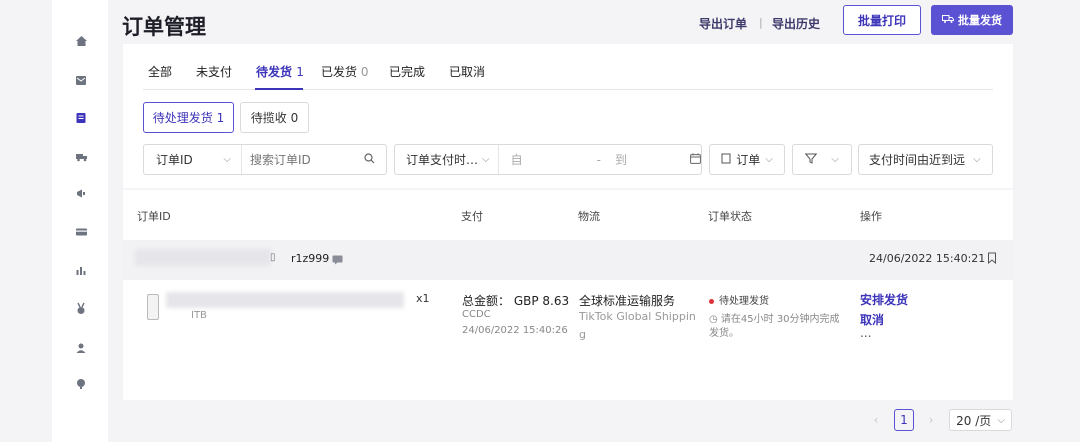  I want to click on finance-icon, so click(81, 232).